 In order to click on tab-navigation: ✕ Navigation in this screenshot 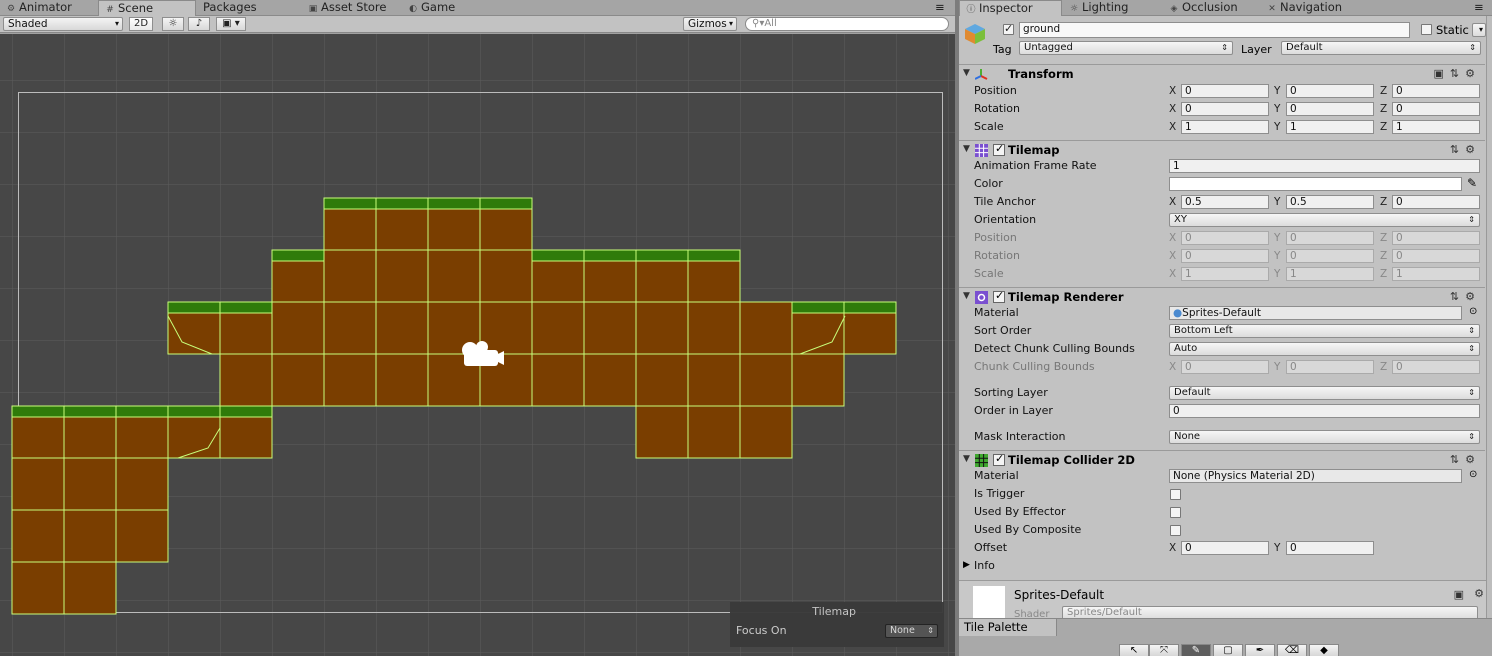, I will do `click(1316, 8)`.